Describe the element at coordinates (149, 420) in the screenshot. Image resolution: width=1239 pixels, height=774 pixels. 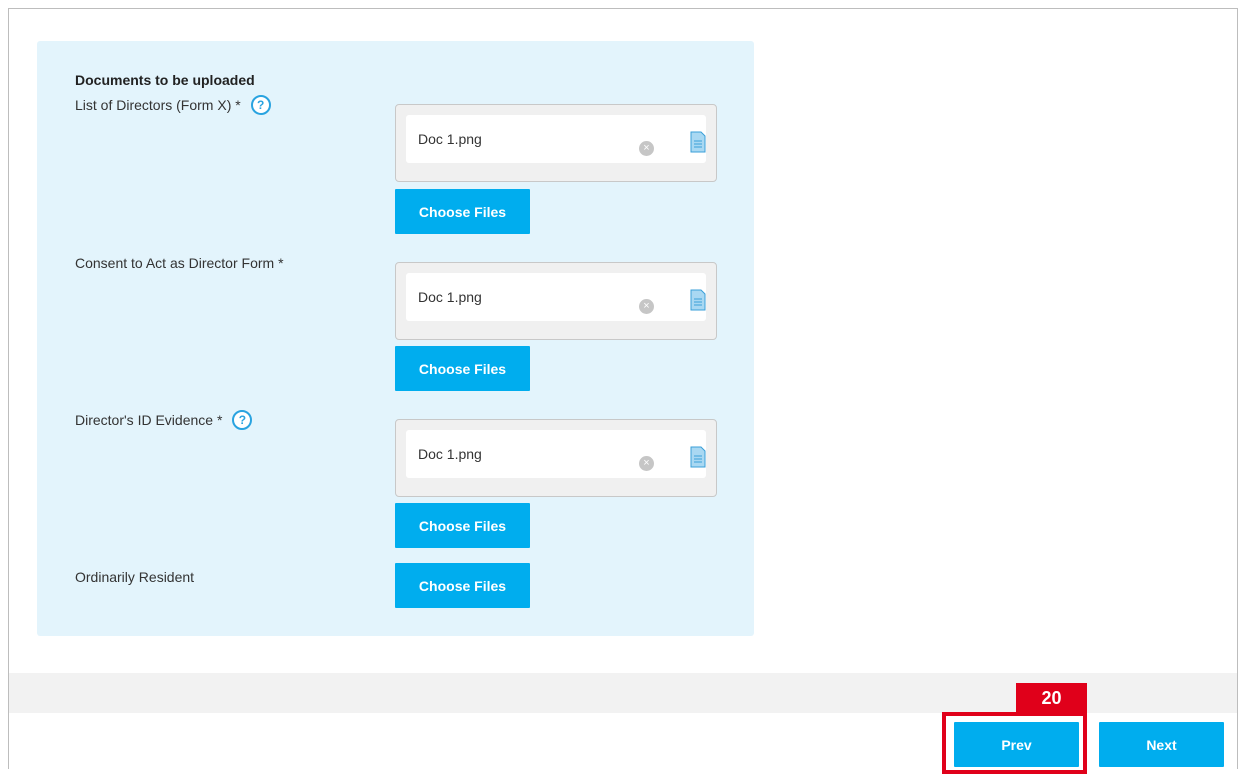
I see `field-label-text: Director's ID Evidence *` at that location.